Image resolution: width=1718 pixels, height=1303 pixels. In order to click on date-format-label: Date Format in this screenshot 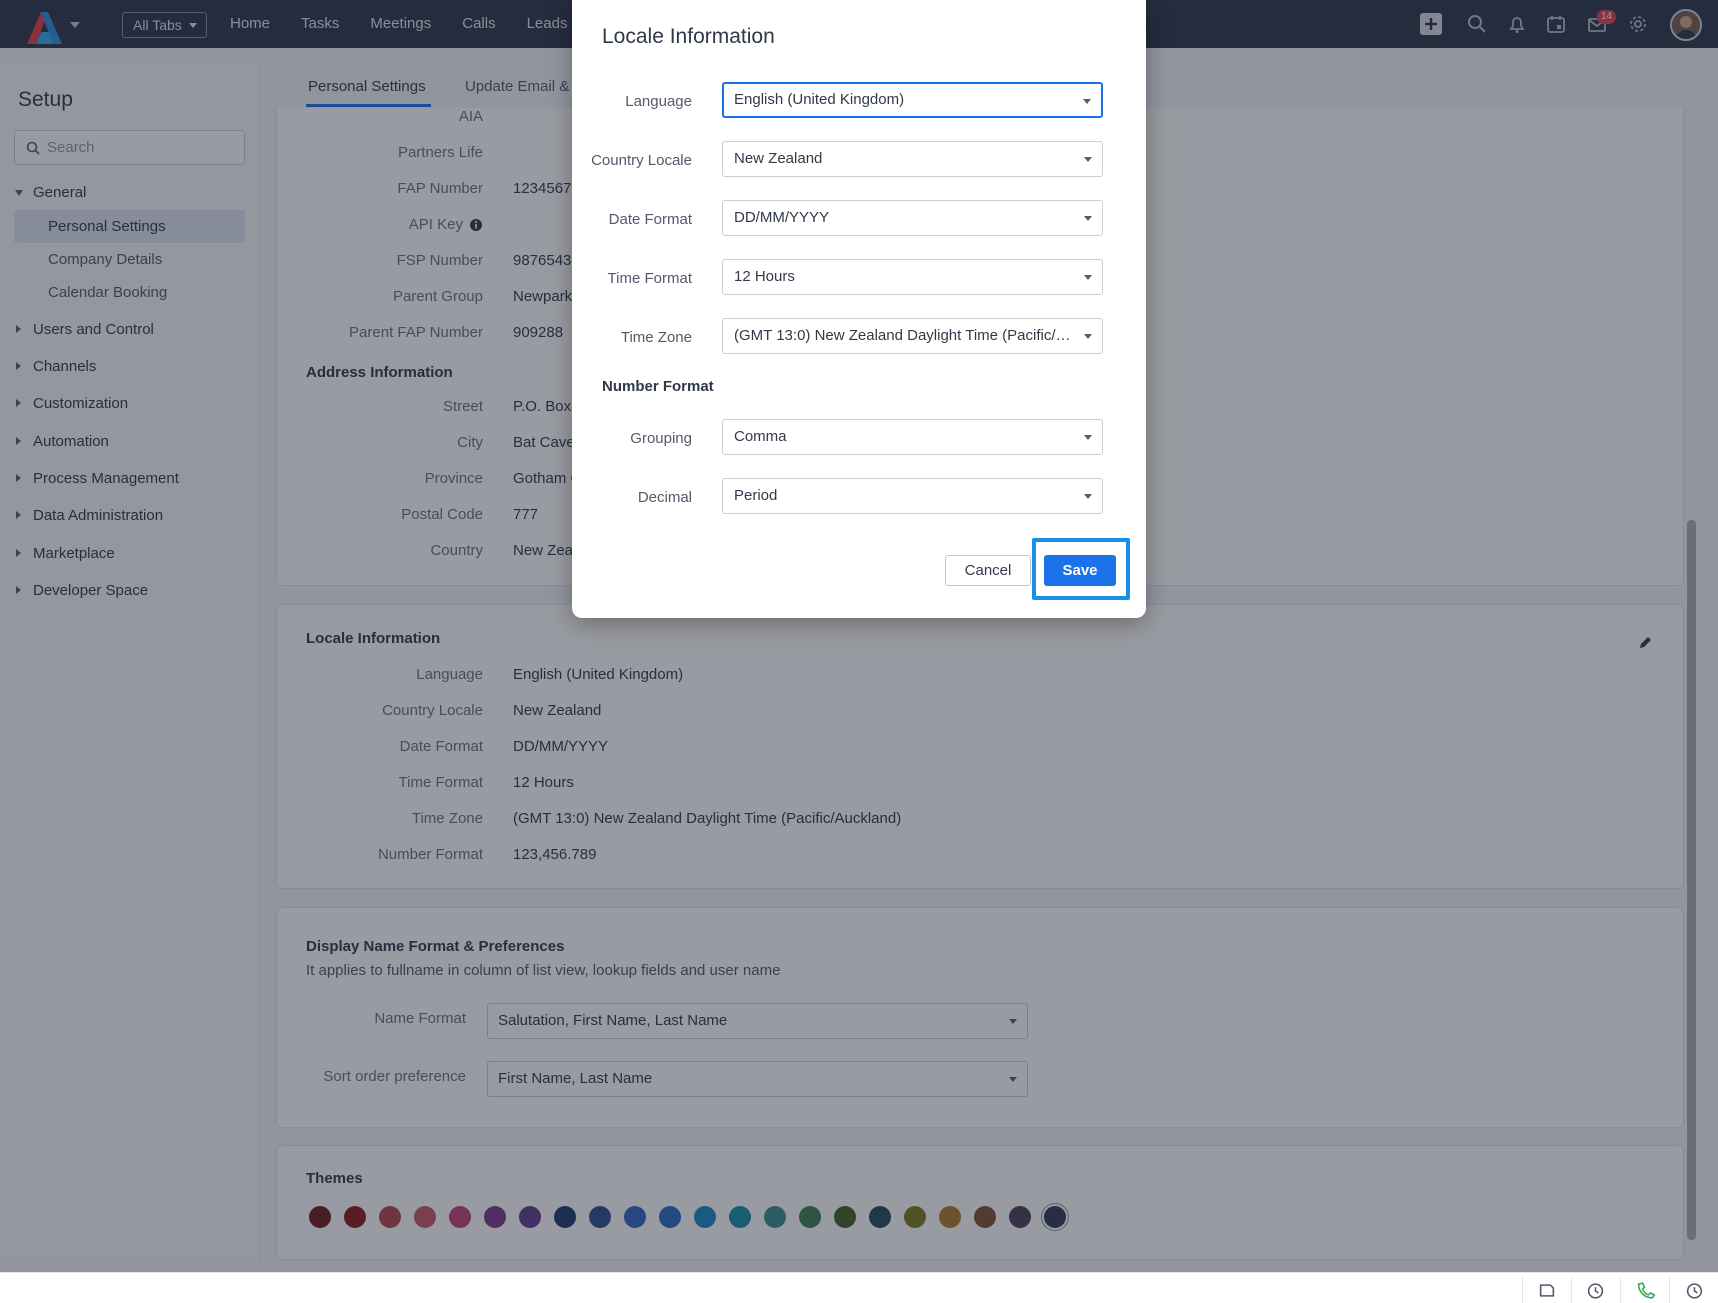, I will do `click(650, 219)`.